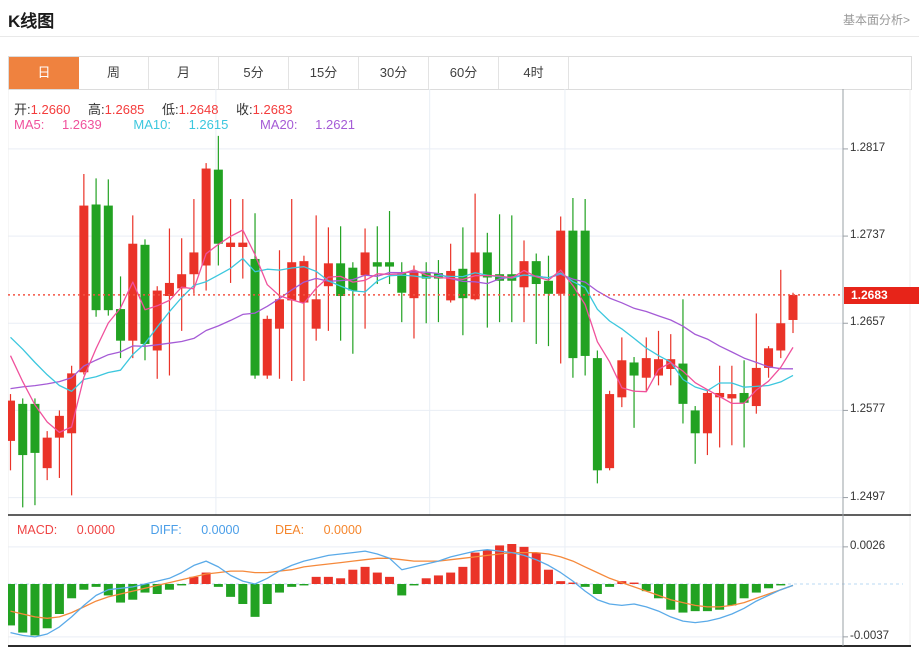  I want to click on dea-readout: DEA: 0.0000, so click(318, 530).